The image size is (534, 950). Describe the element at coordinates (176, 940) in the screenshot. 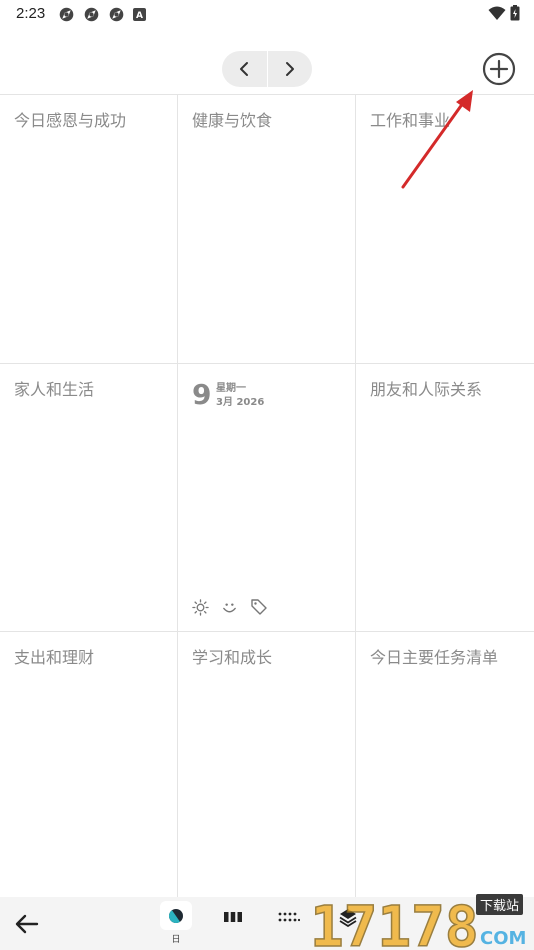

I see `day-view-label: 日` at that location.